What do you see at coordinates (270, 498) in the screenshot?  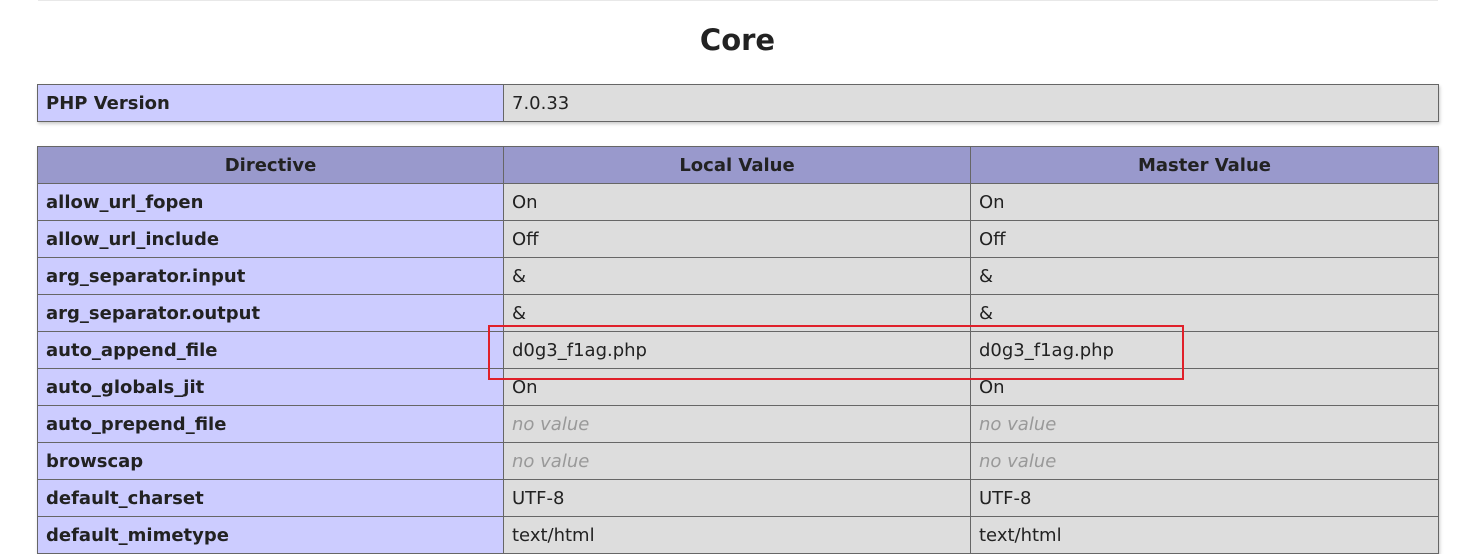 I see `directive-name: default_charset` at bounding box center [270, 498].